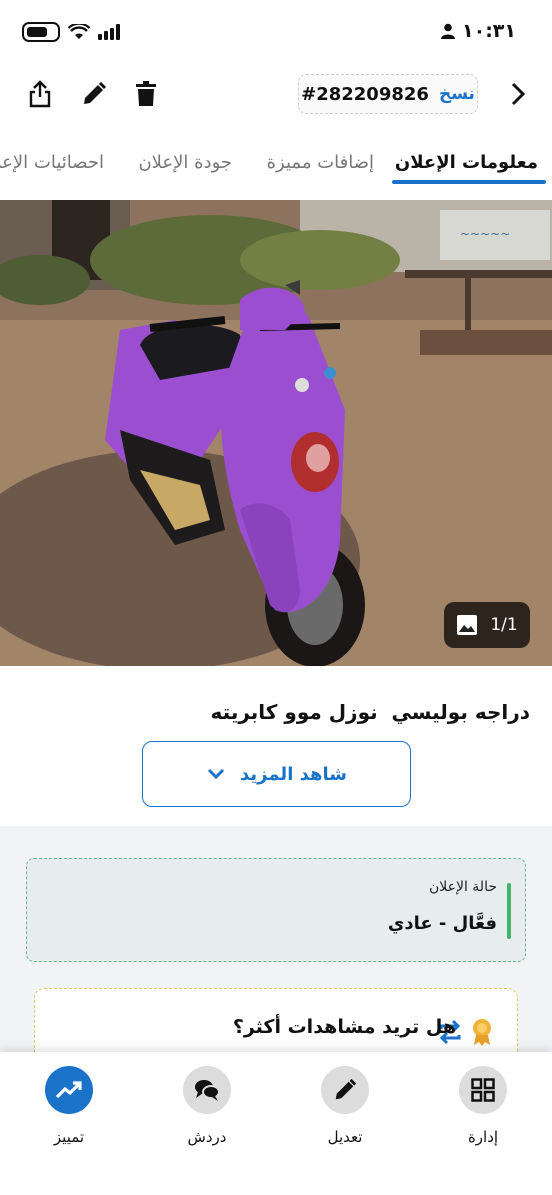 The height and width of the screenshot is (1195, 552). Describe the element at coordinates (207, 1090) in the screenshot. I see `chat-icon` at that location.